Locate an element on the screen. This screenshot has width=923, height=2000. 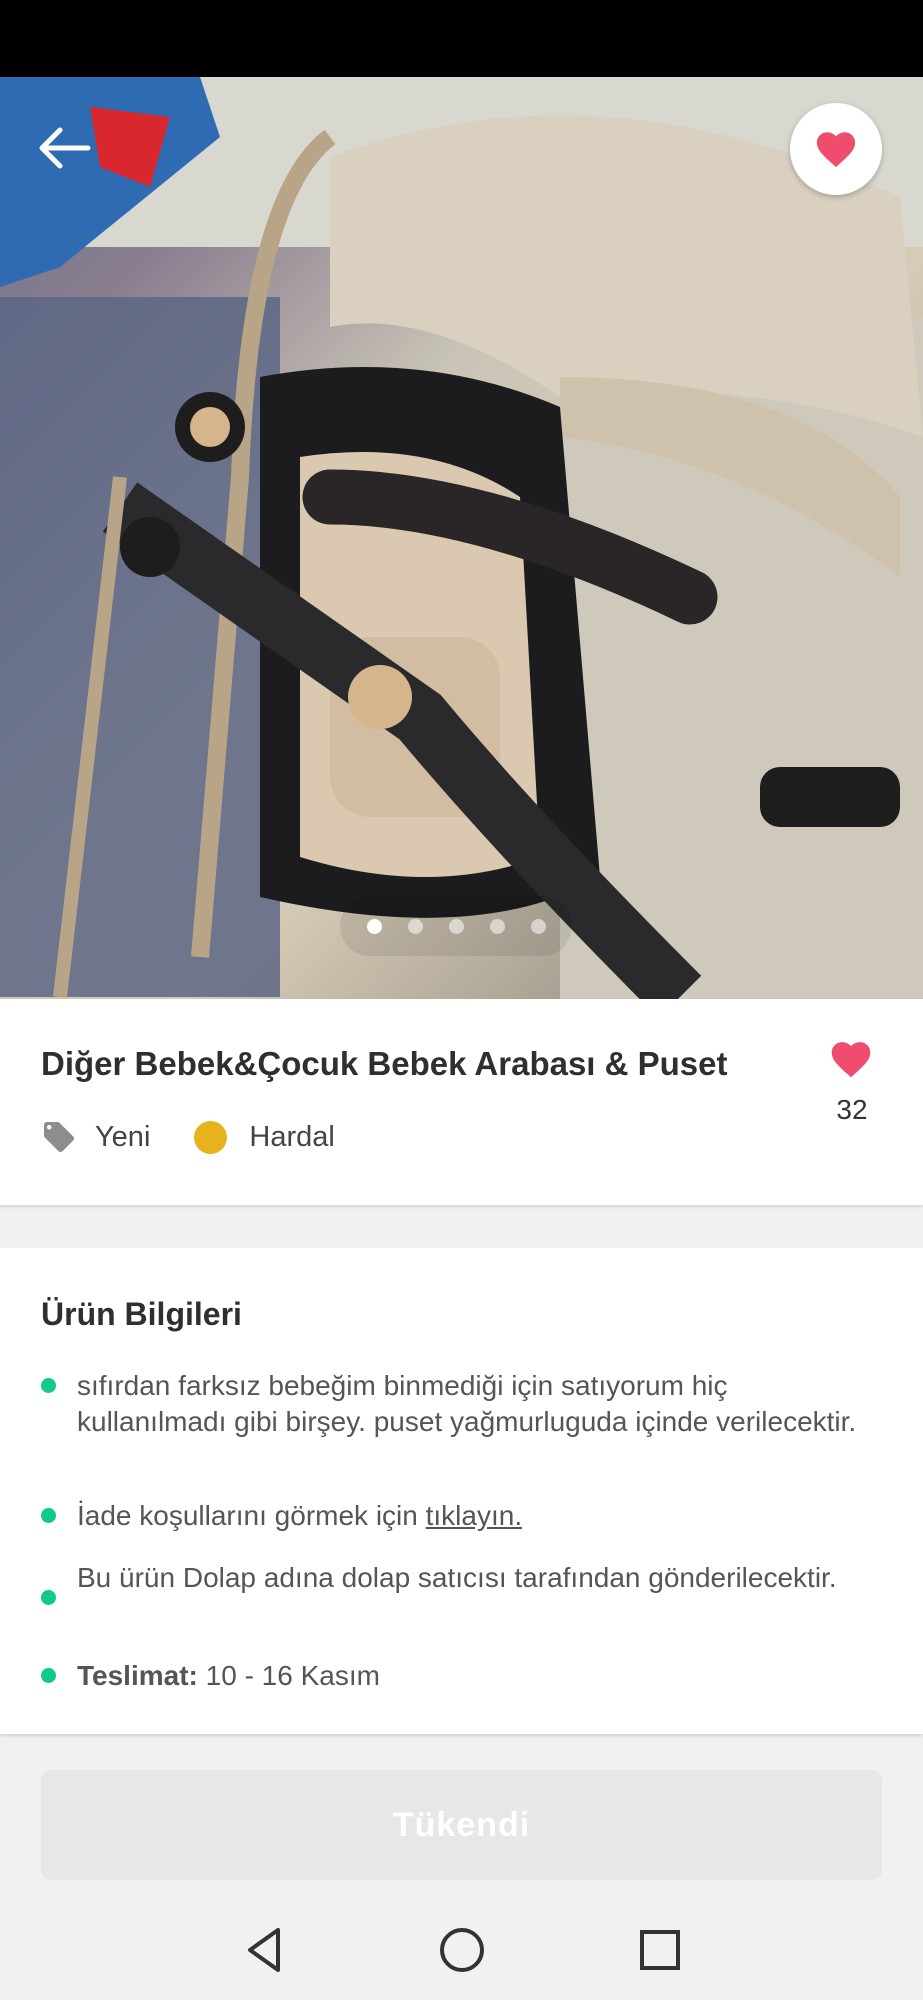
sold-out-button: Tükendi is located at coordinates (461, 1825).